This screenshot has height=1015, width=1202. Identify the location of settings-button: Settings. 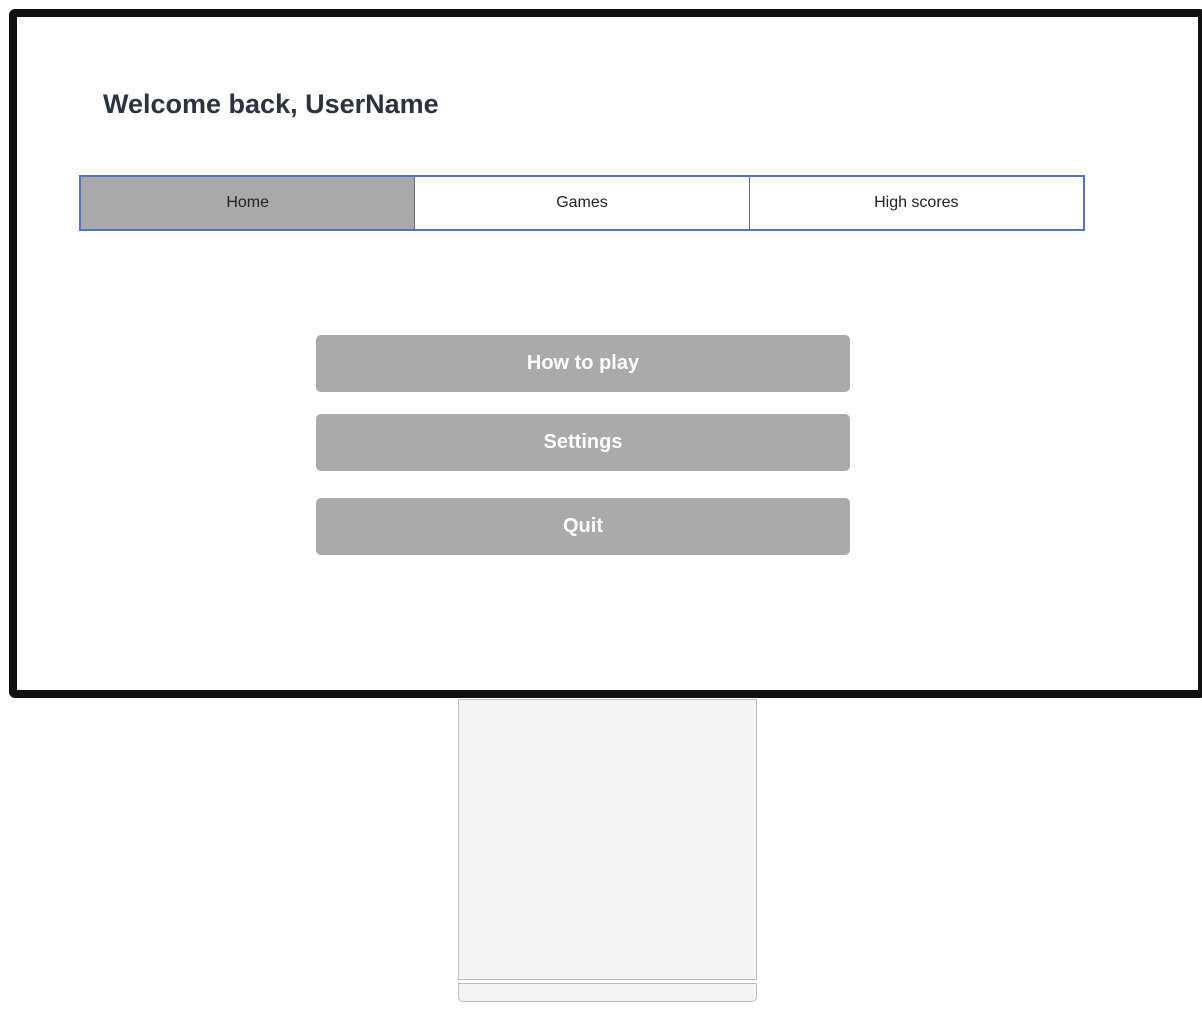
(583, 442).